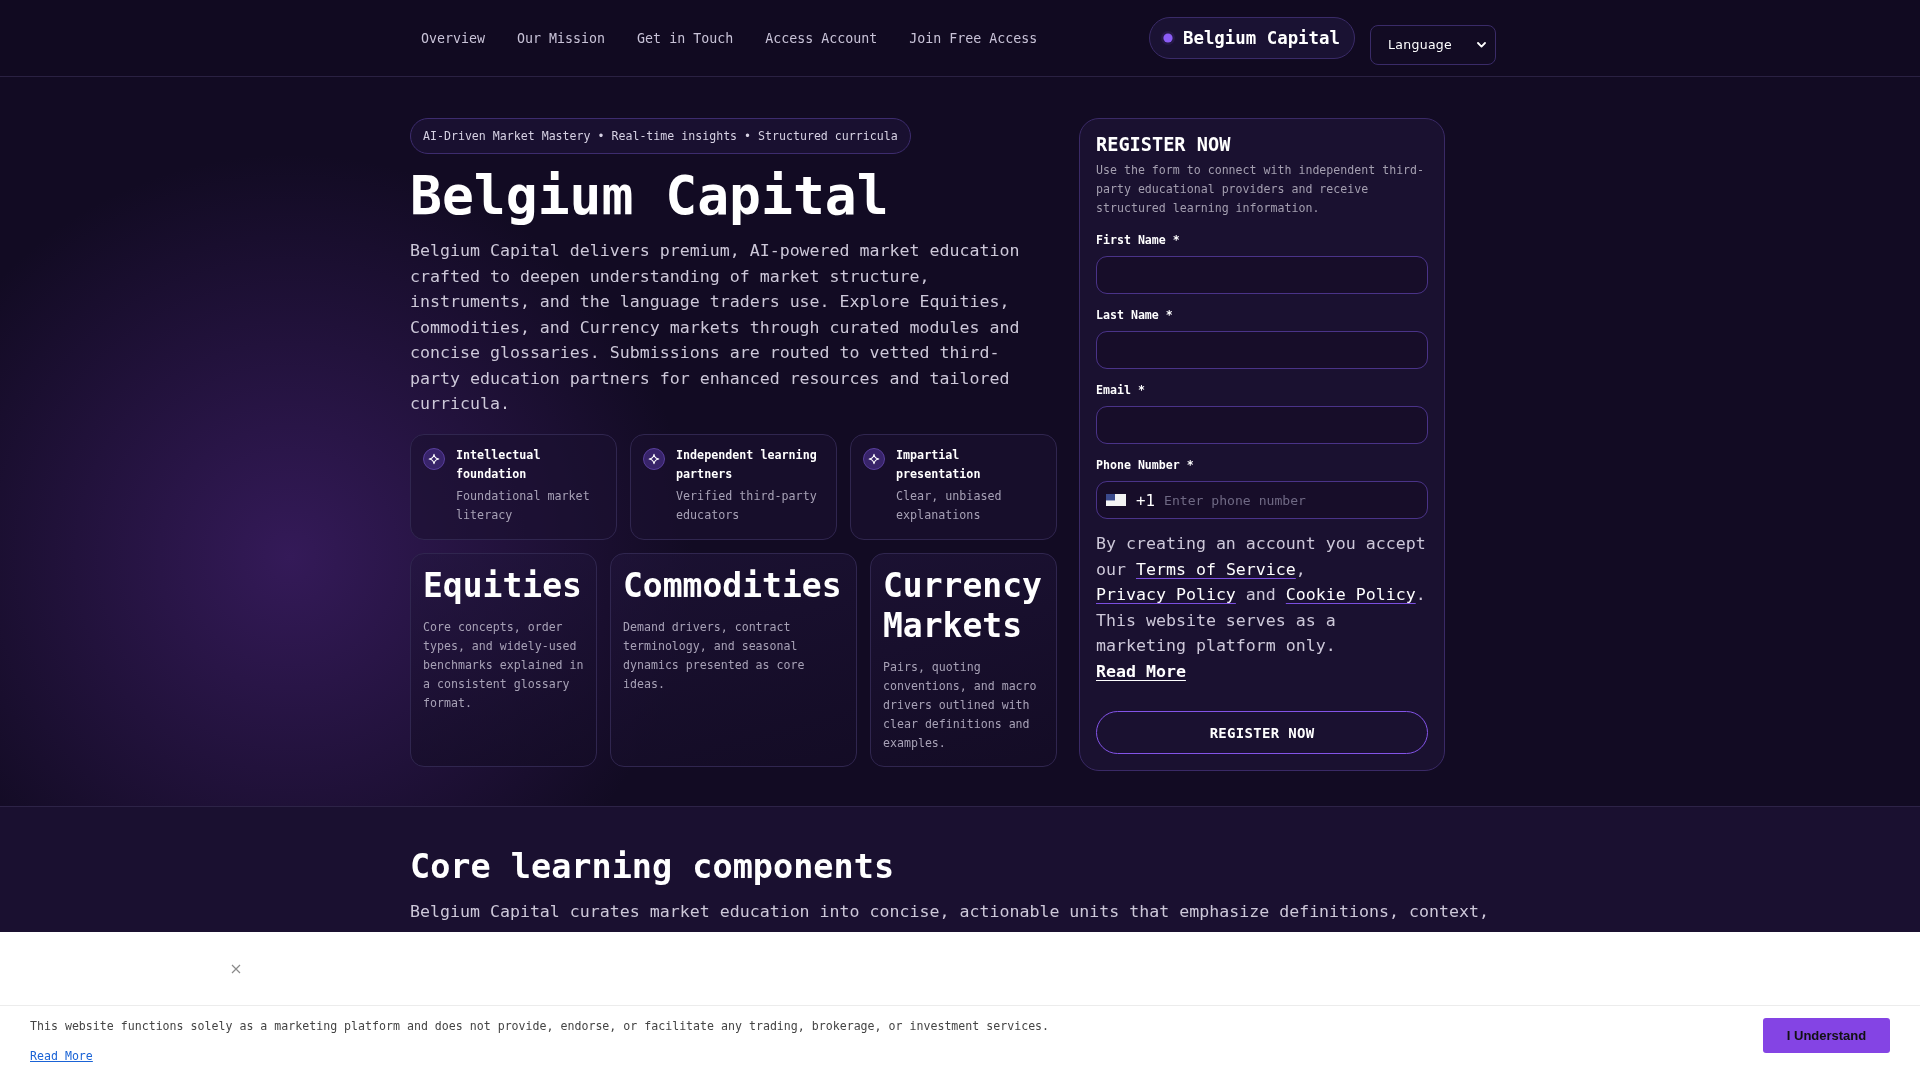 This screenshot has width=1920, height=1080. Describe the element at coordinates (1120, 390) in the screenshot. I see `field-label: Email *` at that location.